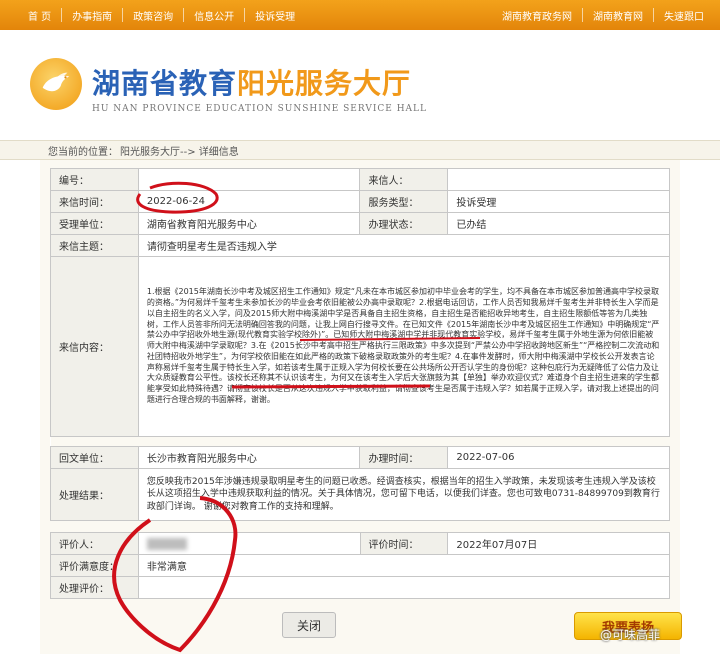 The image size is (720, 654). Describe the element at coordinates (249, 201) in the screenshot. I see `value-date: 2022-06-24` at that location.